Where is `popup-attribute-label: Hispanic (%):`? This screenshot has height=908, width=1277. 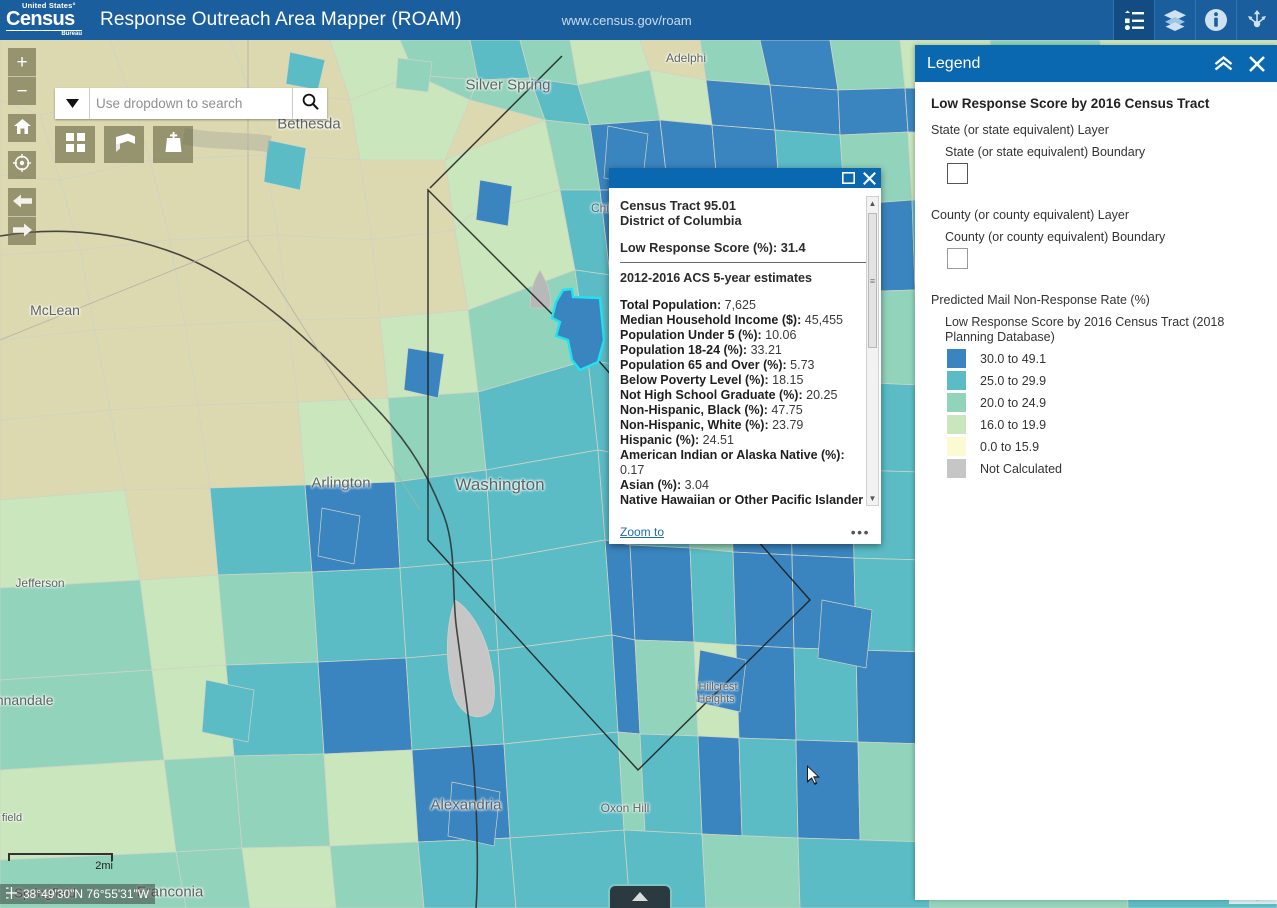
popup-attribute-label: Hispanic (%): is located at coordinates (660, 440).